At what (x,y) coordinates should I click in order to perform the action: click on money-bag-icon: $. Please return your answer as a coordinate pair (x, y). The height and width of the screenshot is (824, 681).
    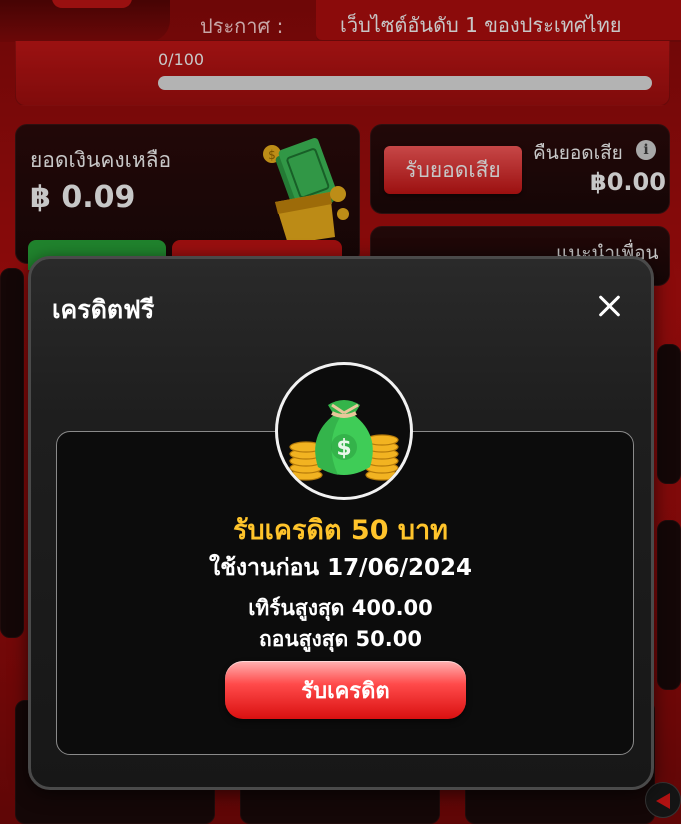
    Looking at the image, I should click on (344, 440).